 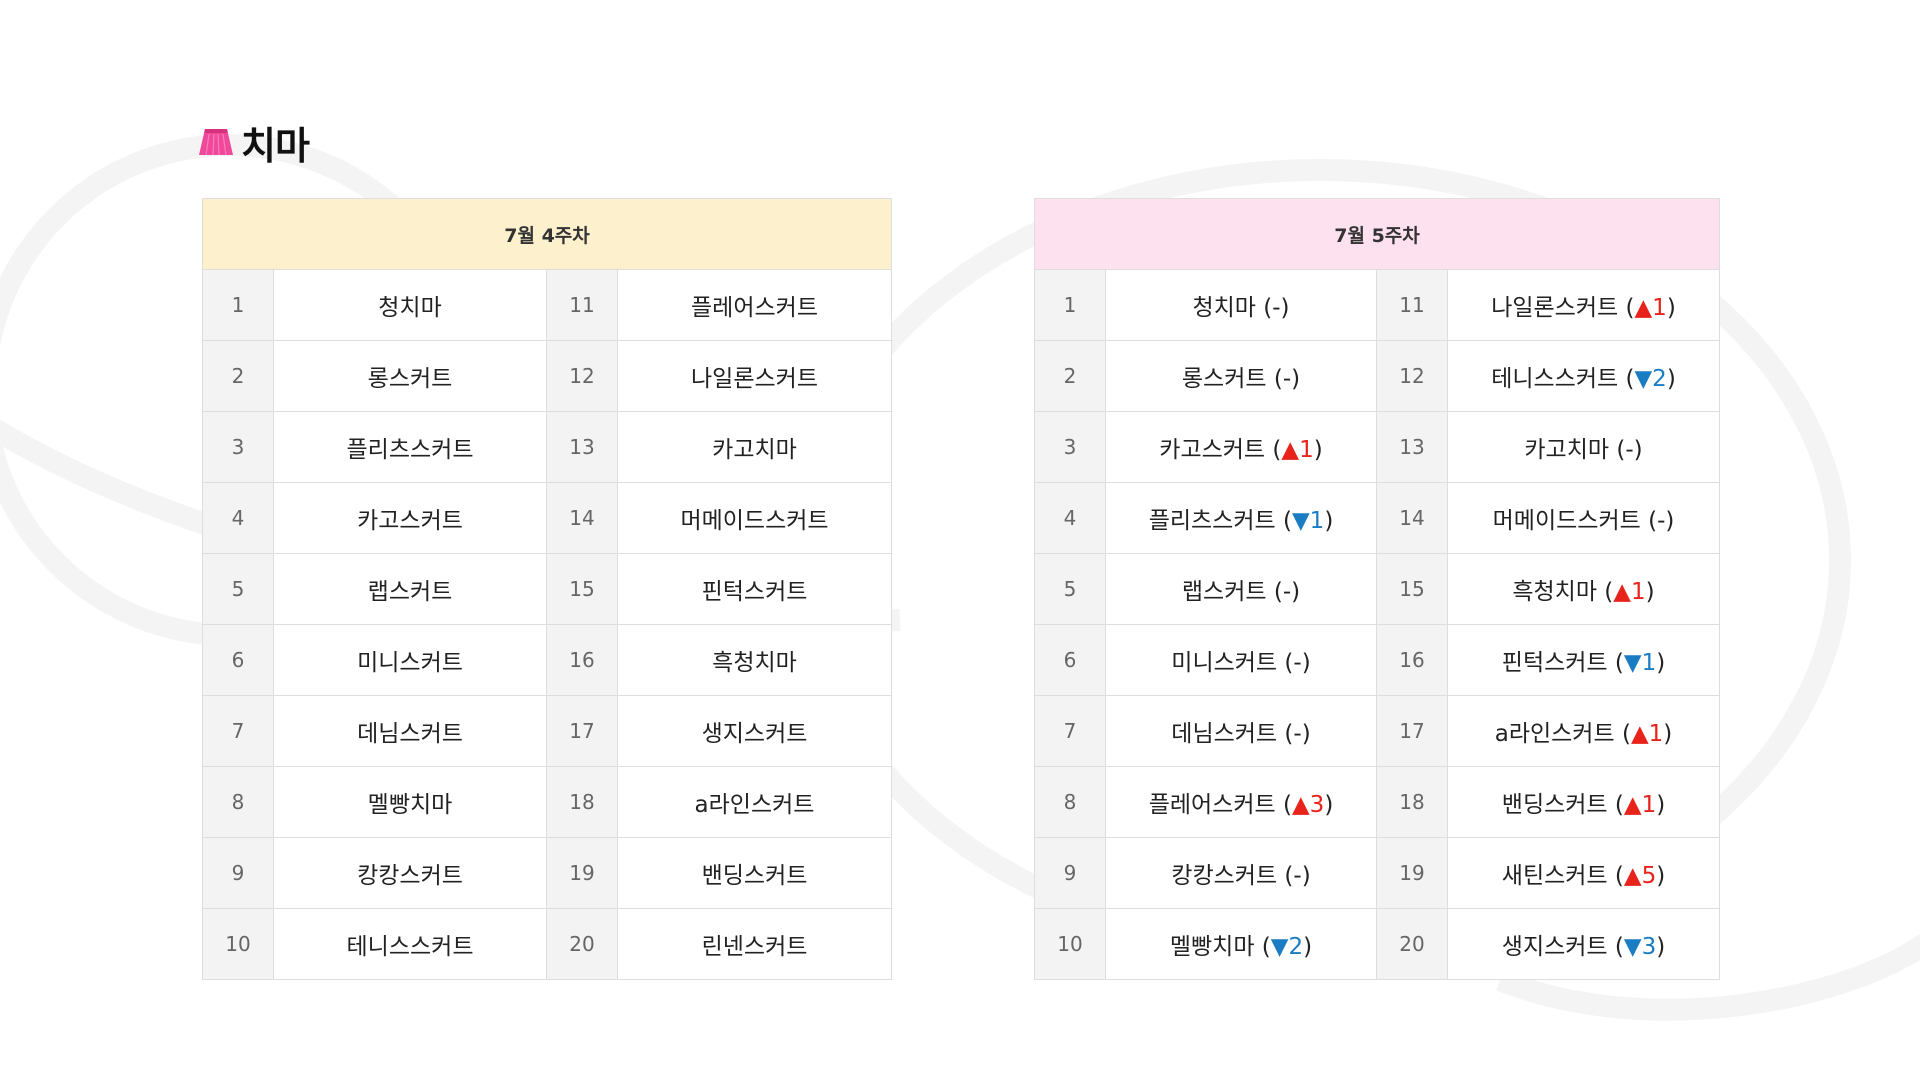 I want to click on table-row: 6 미니스커트 (-) 16 핀턱스커트 (▼1), so click(x=1377, y=660).